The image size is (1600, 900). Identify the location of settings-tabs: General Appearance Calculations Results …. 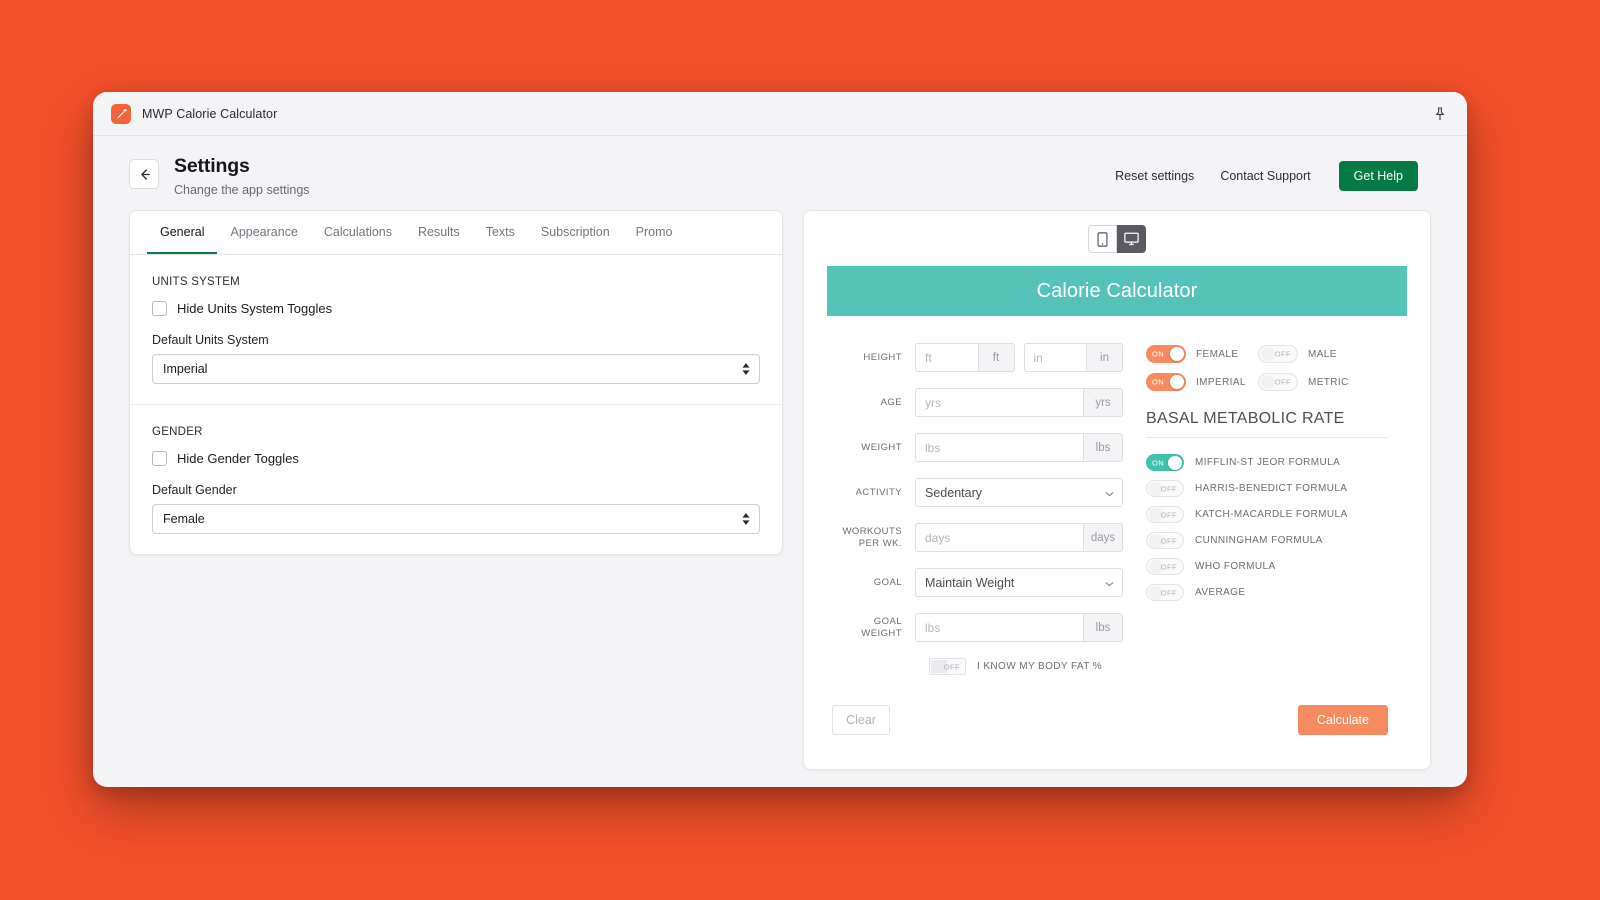
(456, 233).